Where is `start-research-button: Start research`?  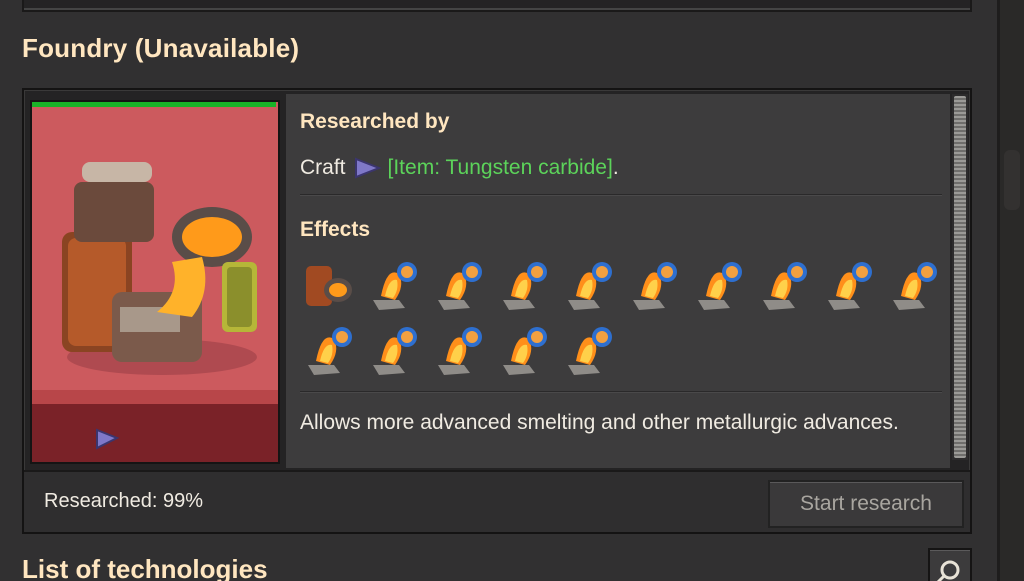 start-research-button: Start research is located at coordinates (866, 504).